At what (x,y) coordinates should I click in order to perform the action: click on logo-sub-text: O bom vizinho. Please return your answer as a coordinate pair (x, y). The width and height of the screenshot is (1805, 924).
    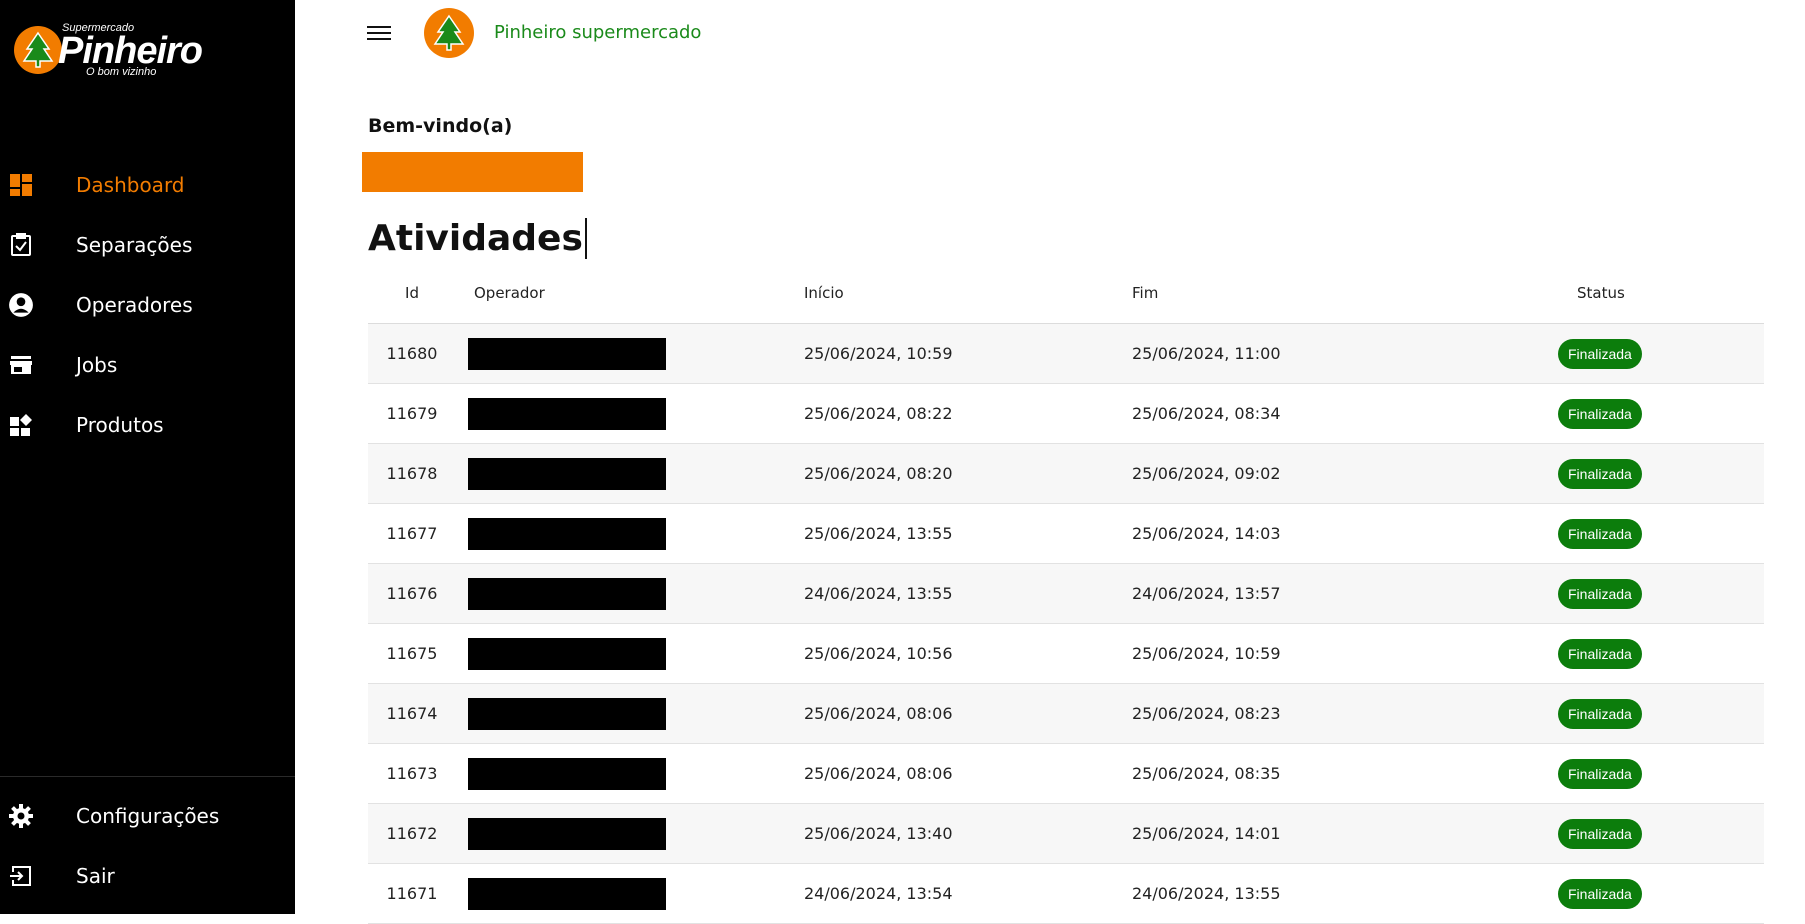
    Looking at the image, I should click on (121, 72).